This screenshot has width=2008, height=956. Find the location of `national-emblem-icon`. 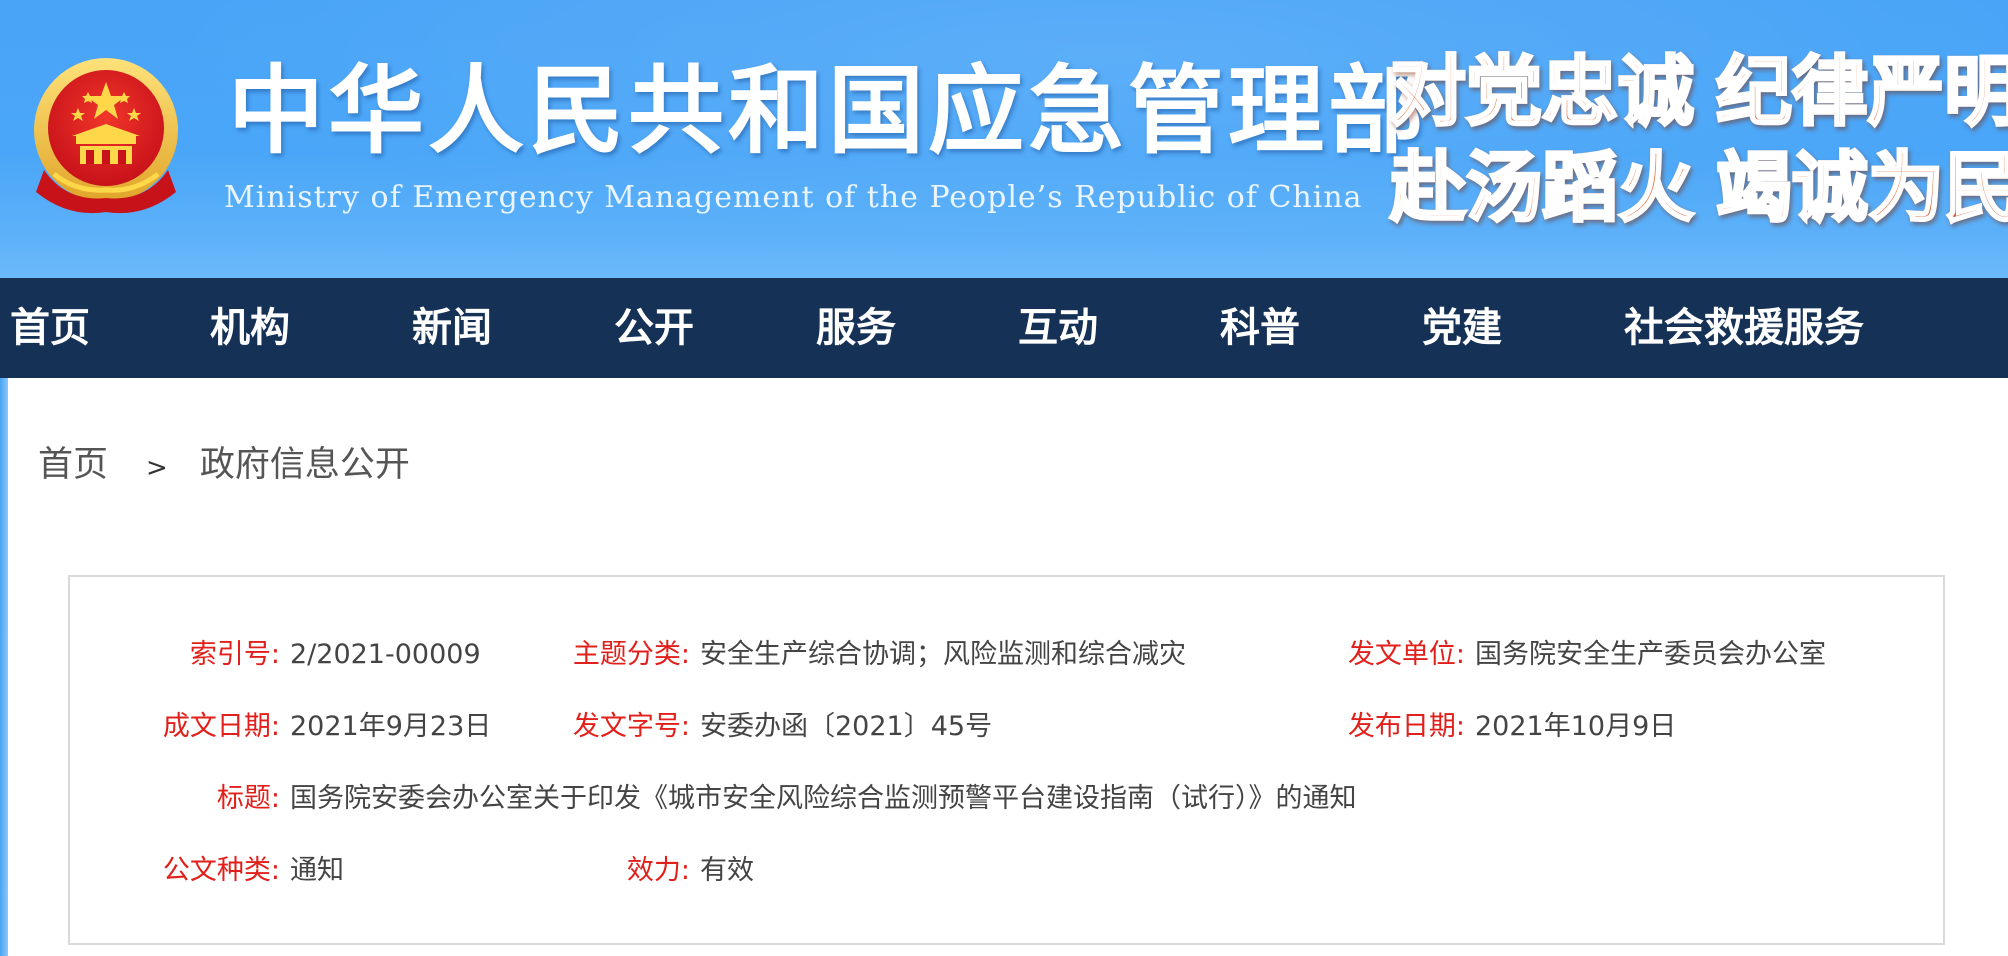

national-emblem-icon is located at coordinates (106, 135).